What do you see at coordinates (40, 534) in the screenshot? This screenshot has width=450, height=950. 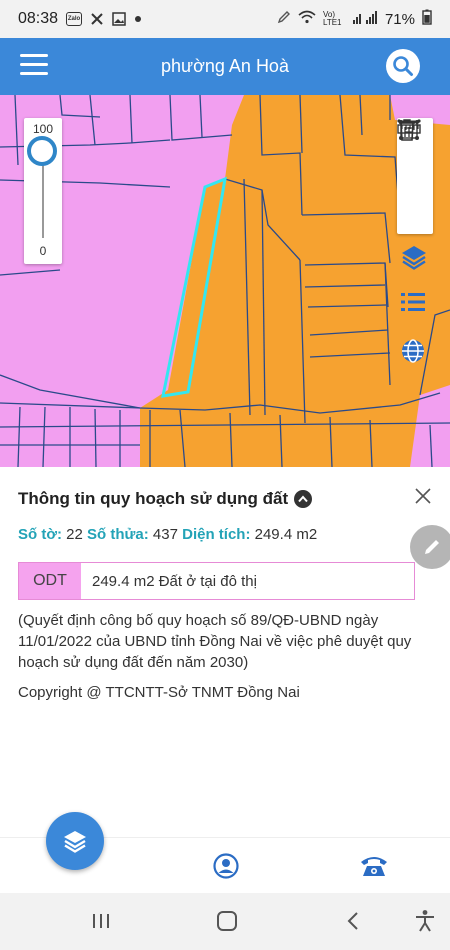 I see `sheet-label: Số tờ:` at bounding box center [40, 534].